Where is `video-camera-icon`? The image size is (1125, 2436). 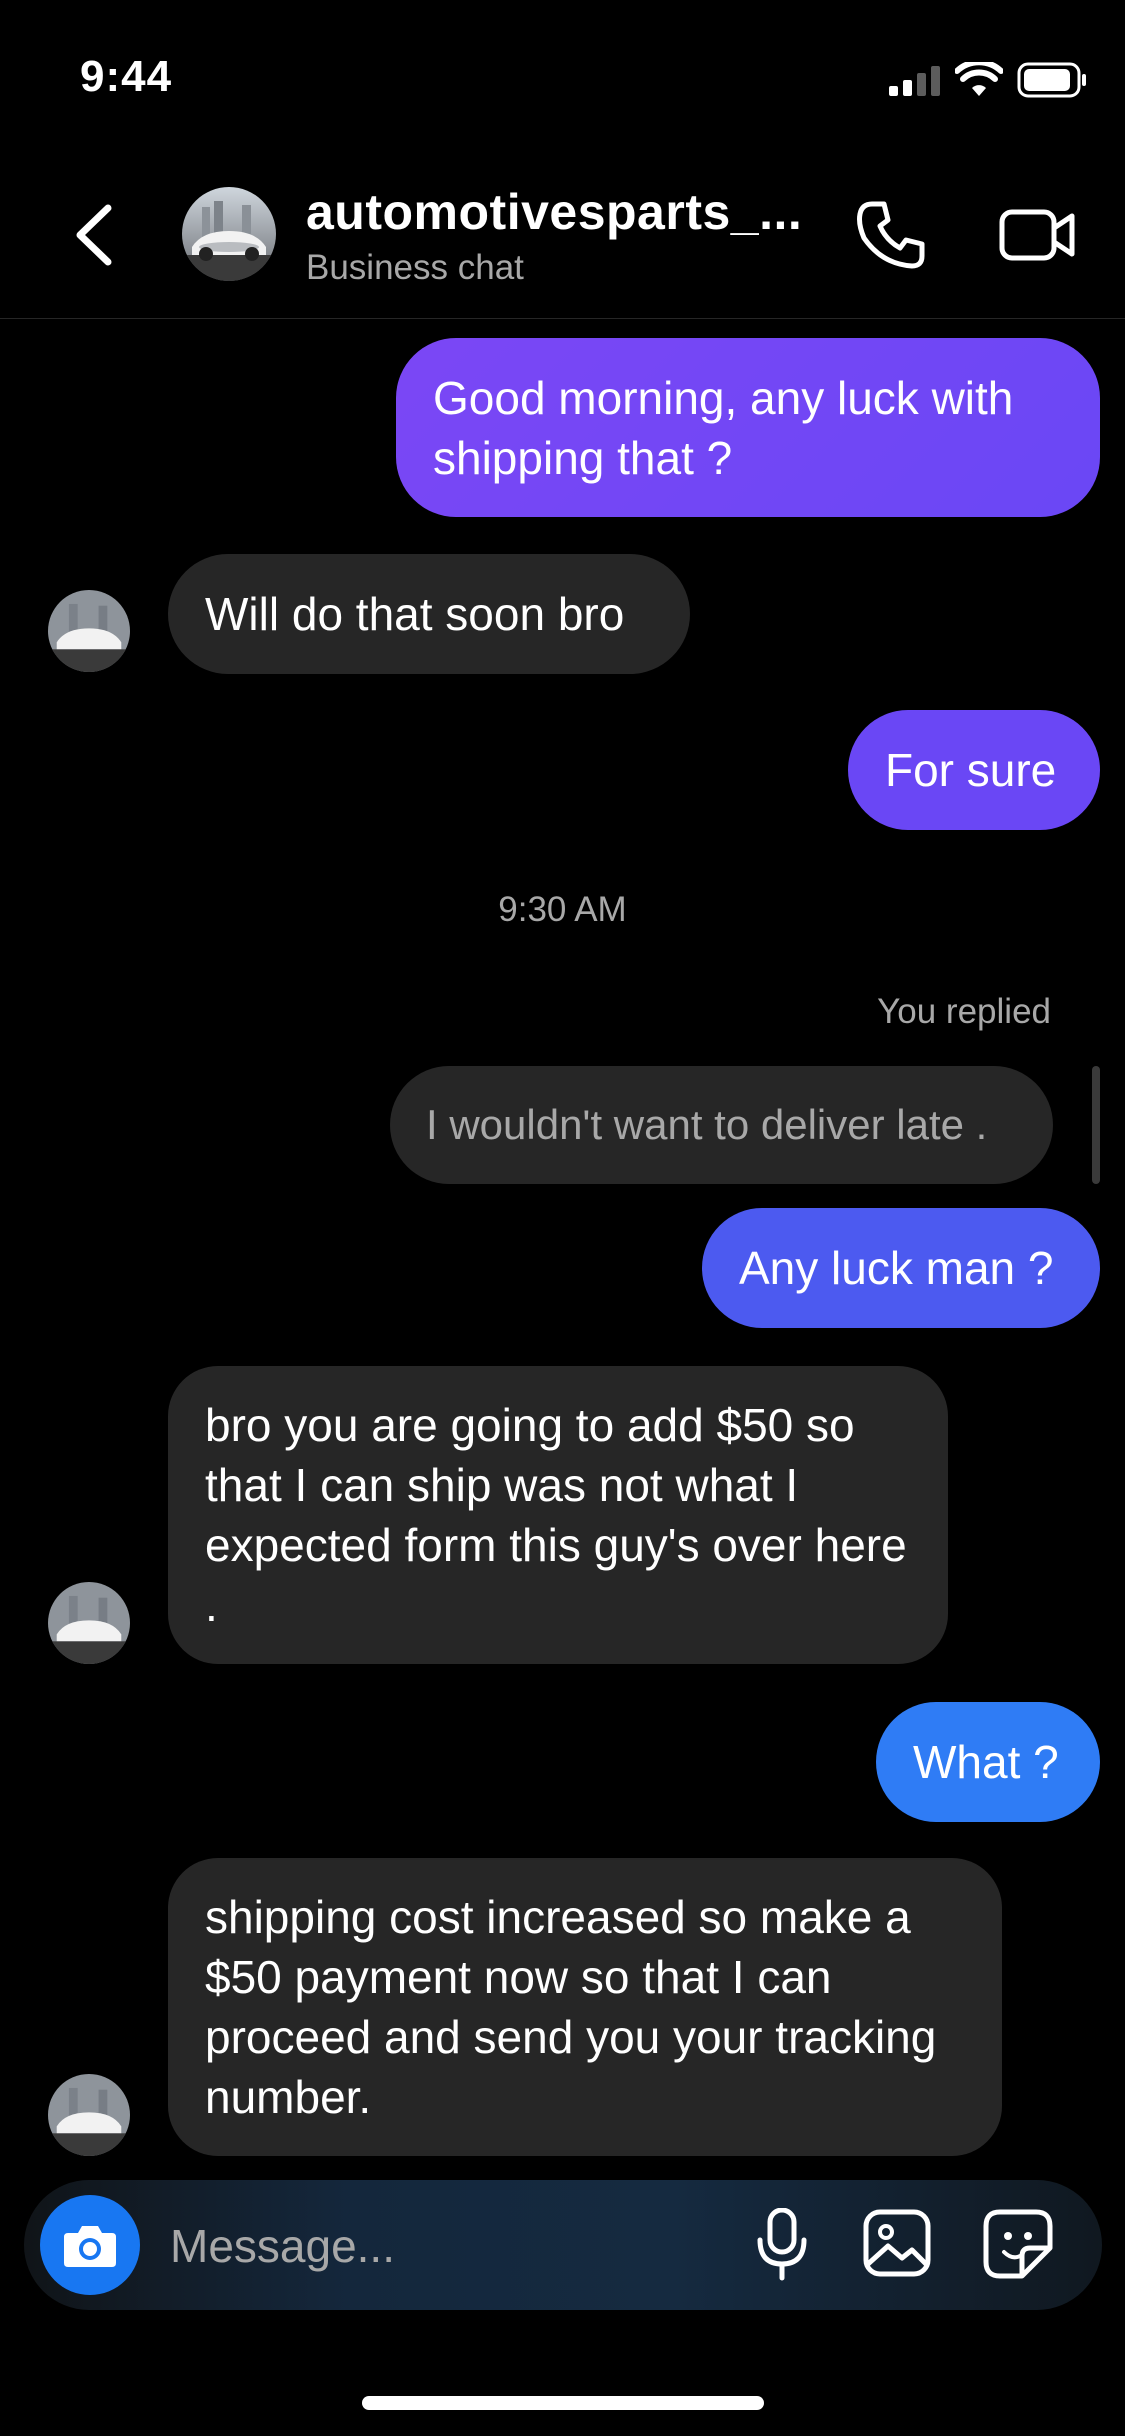 video-camera-icon is located at coordinates (1038, 235).